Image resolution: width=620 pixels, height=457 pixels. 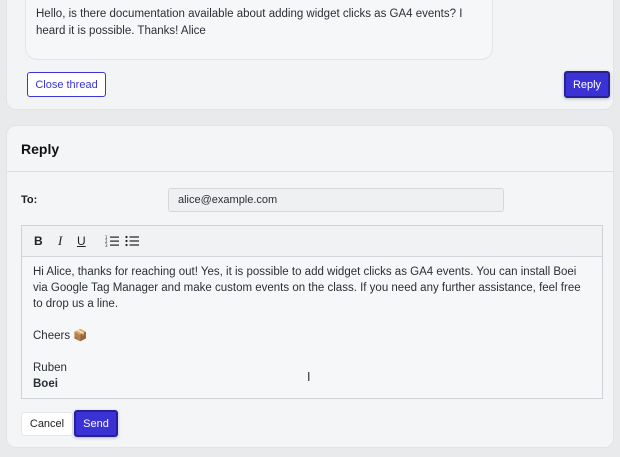 What do you see at coordinates (50, 368) in the screenshot?
I see `signature-name: Ruben` at bounding box center [50, 368].